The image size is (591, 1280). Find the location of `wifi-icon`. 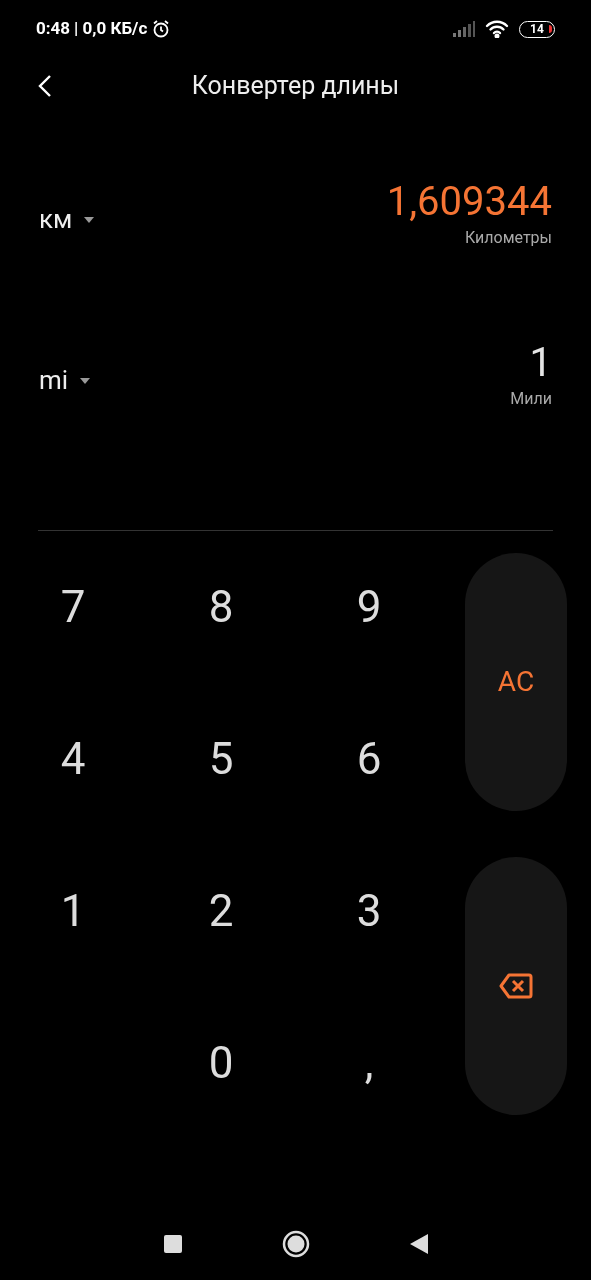

wifi-icon is located at coordinates (497, 29).